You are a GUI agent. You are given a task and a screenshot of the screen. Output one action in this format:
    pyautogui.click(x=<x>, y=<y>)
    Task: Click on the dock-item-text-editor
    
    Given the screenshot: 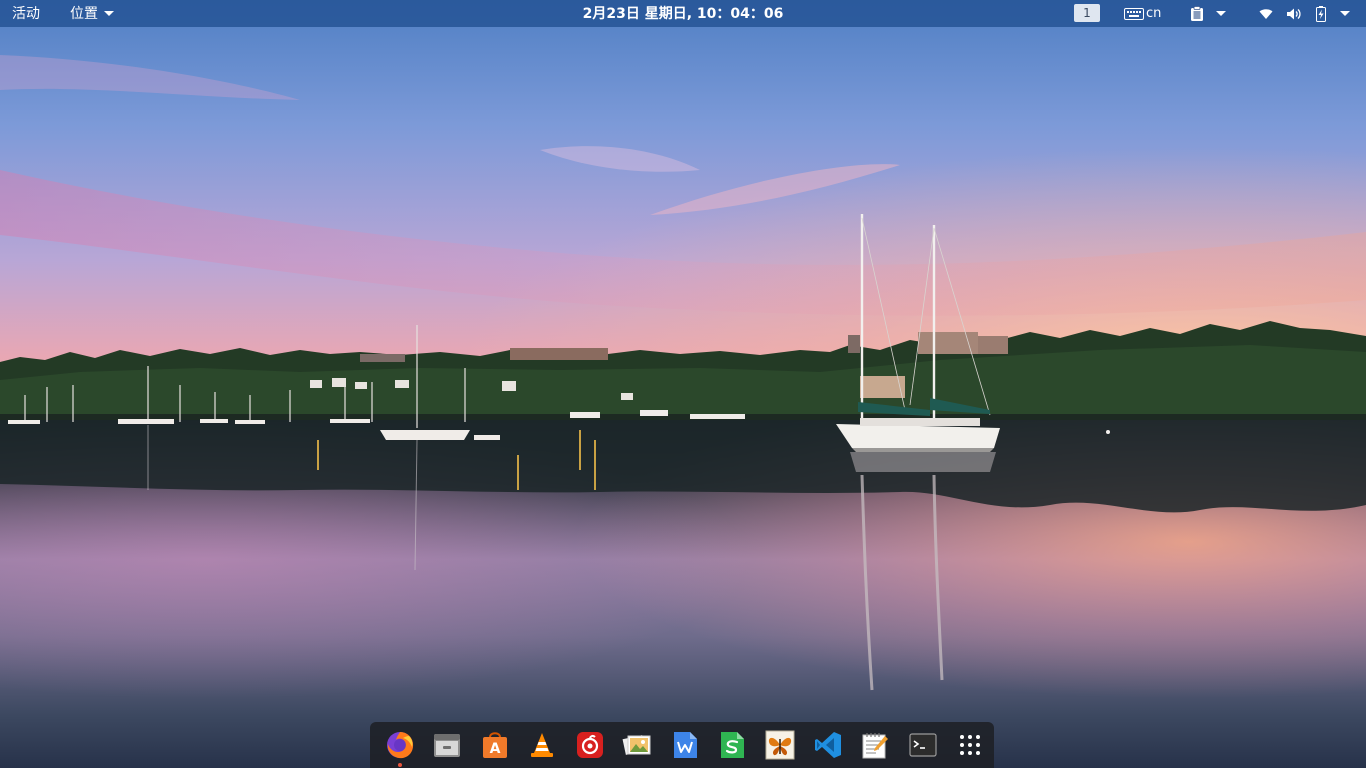 What is the action you would take?
    pyautogui.click(x=875, y=745)
    